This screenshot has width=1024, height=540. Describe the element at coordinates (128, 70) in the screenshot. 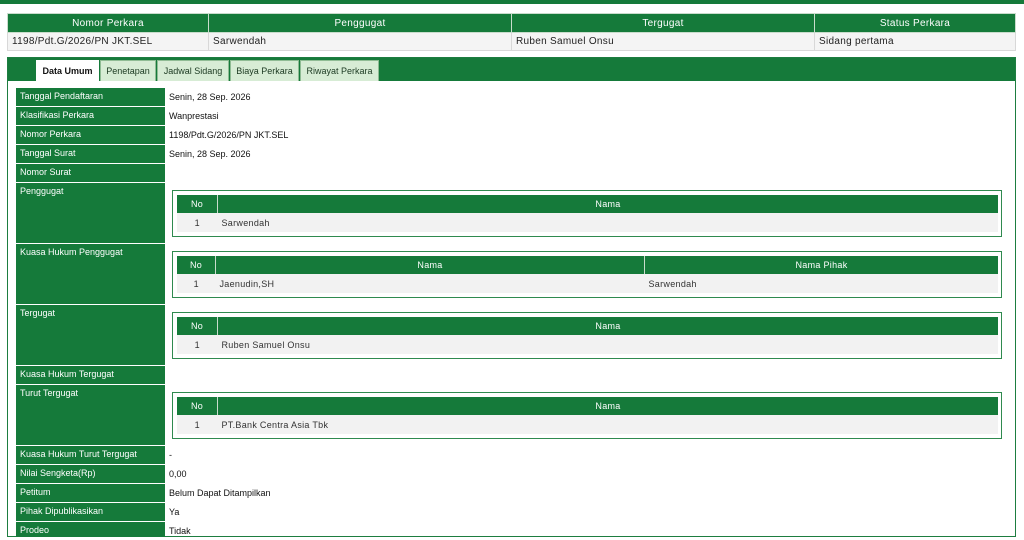

I see `tab-penetapan: Penetapan` at that location.